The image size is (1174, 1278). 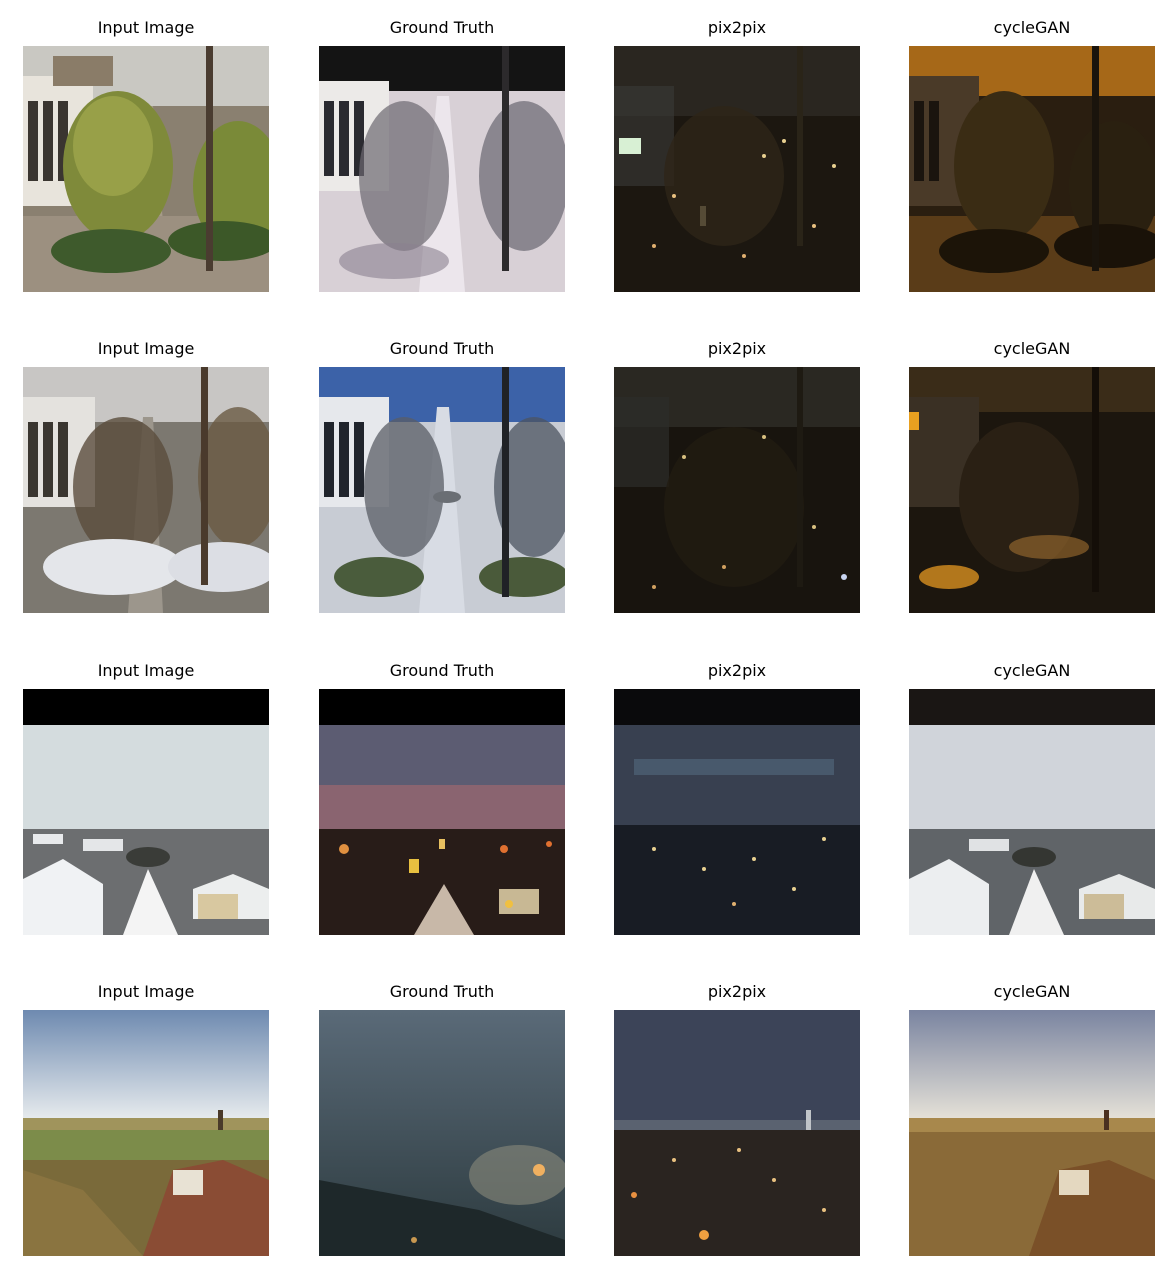 What do you see at coordinates (1032, 812) in the screenshot?
I see `photo-generated-town-snow` at bounding box center [1032, 812].